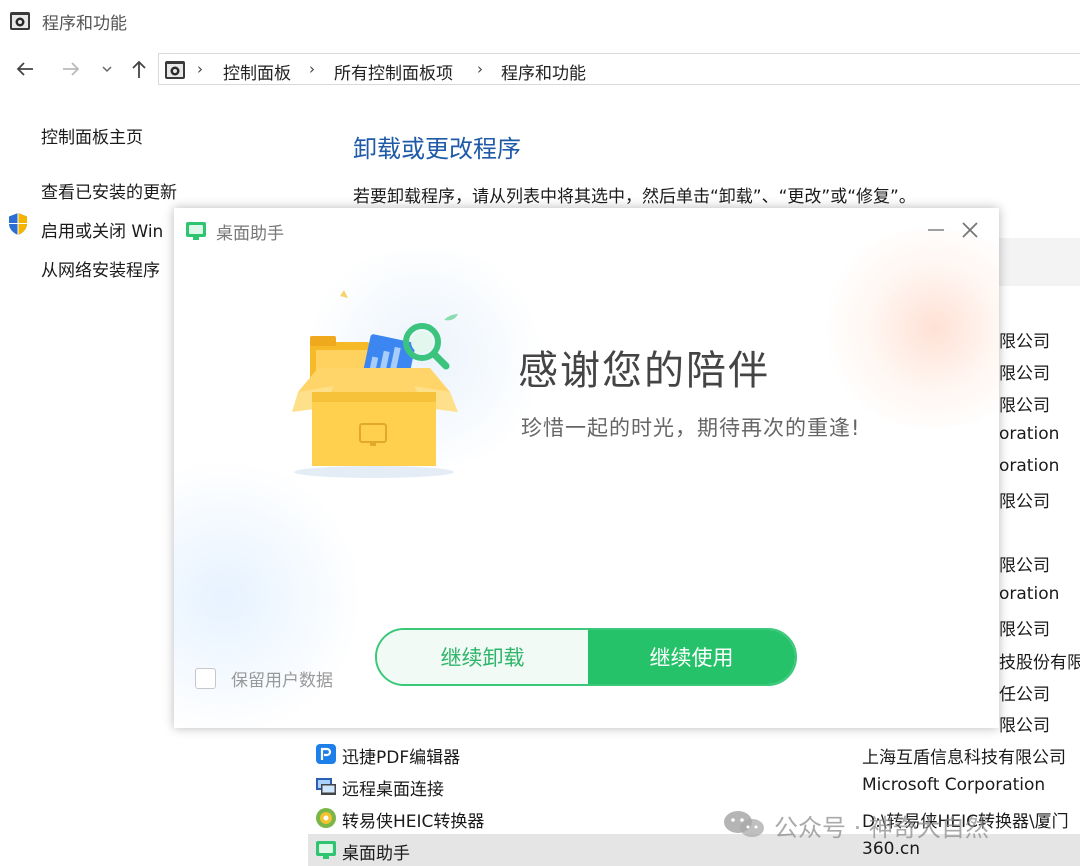 Image resolution: width=1080 pixels, height=866 pixels. I want to click on minimize-icon, so click(936, 230).